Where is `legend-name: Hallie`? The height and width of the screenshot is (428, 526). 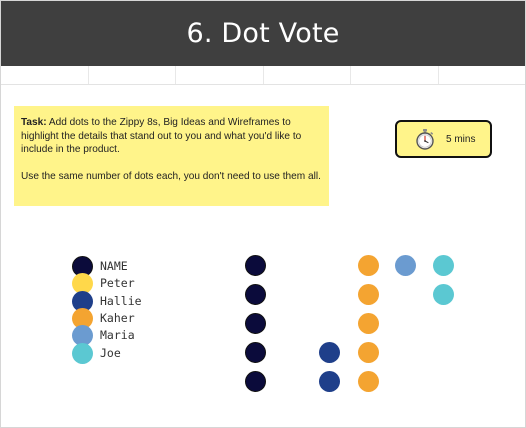
legend-name: Hallie is located at coordinates (121, 300).